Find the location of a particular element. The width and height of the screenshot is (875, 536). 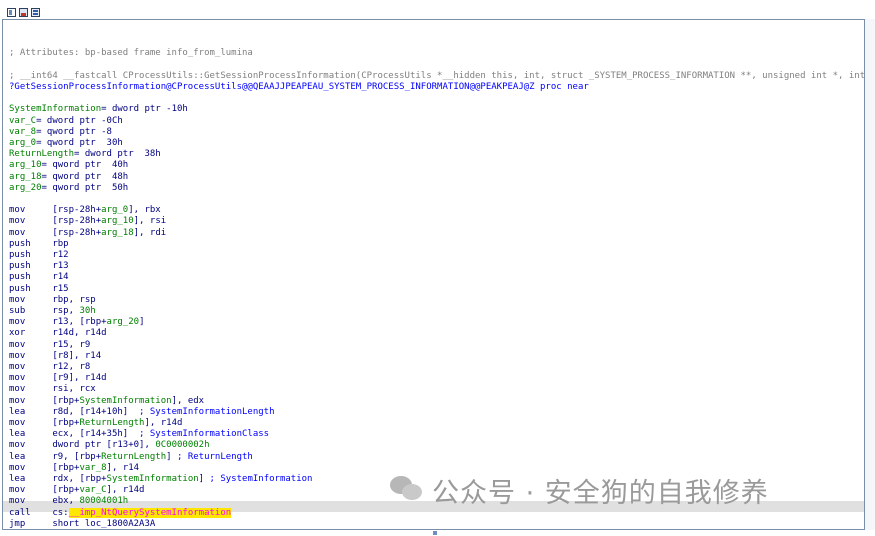

code-line: var_C= dword ptr -0Ch is located at coordinates (66, 121).